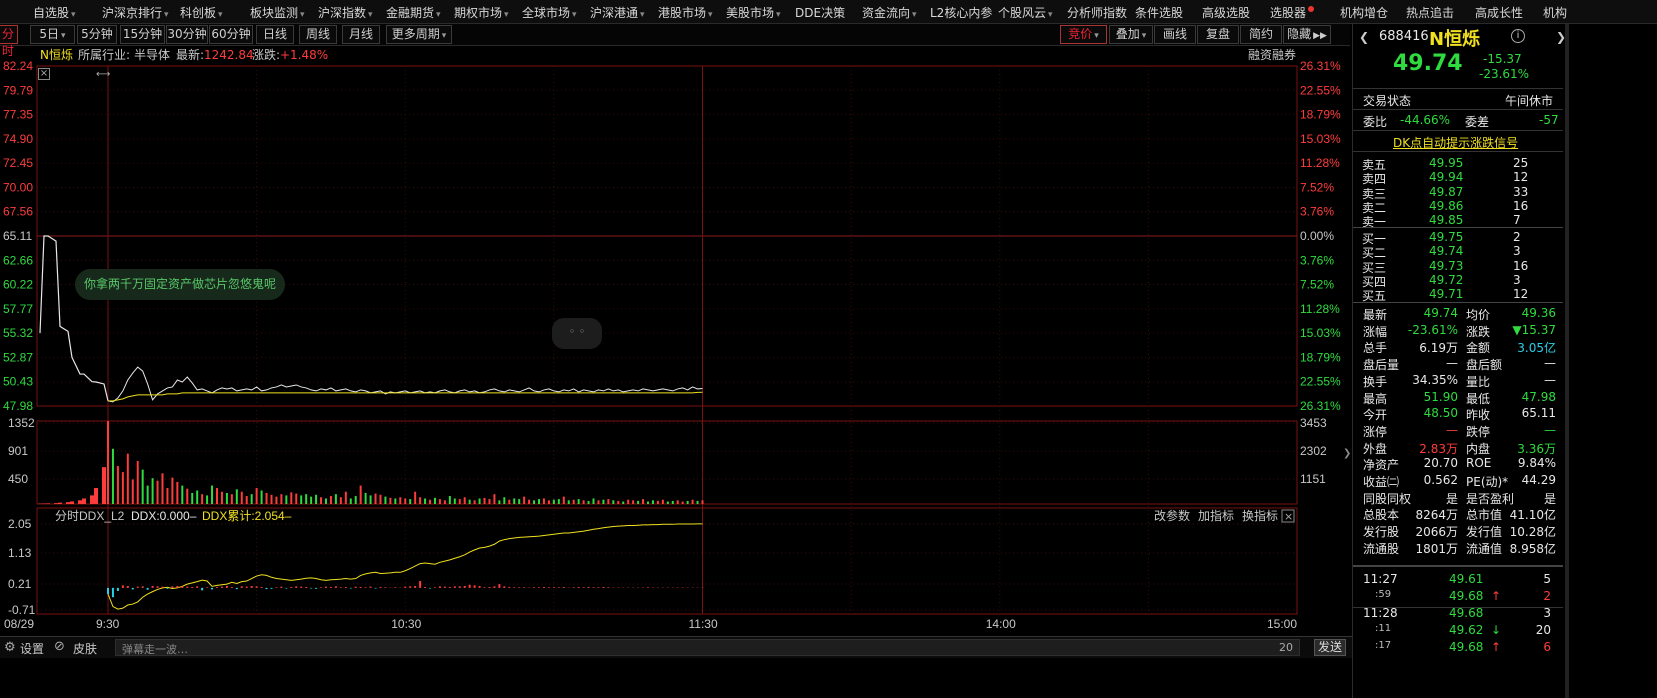  What do you see at coordinates (1025, 12) in the screenshot?
I see `menu-item-14: 个股风云 ▾` at bounding box center [1025, 12].